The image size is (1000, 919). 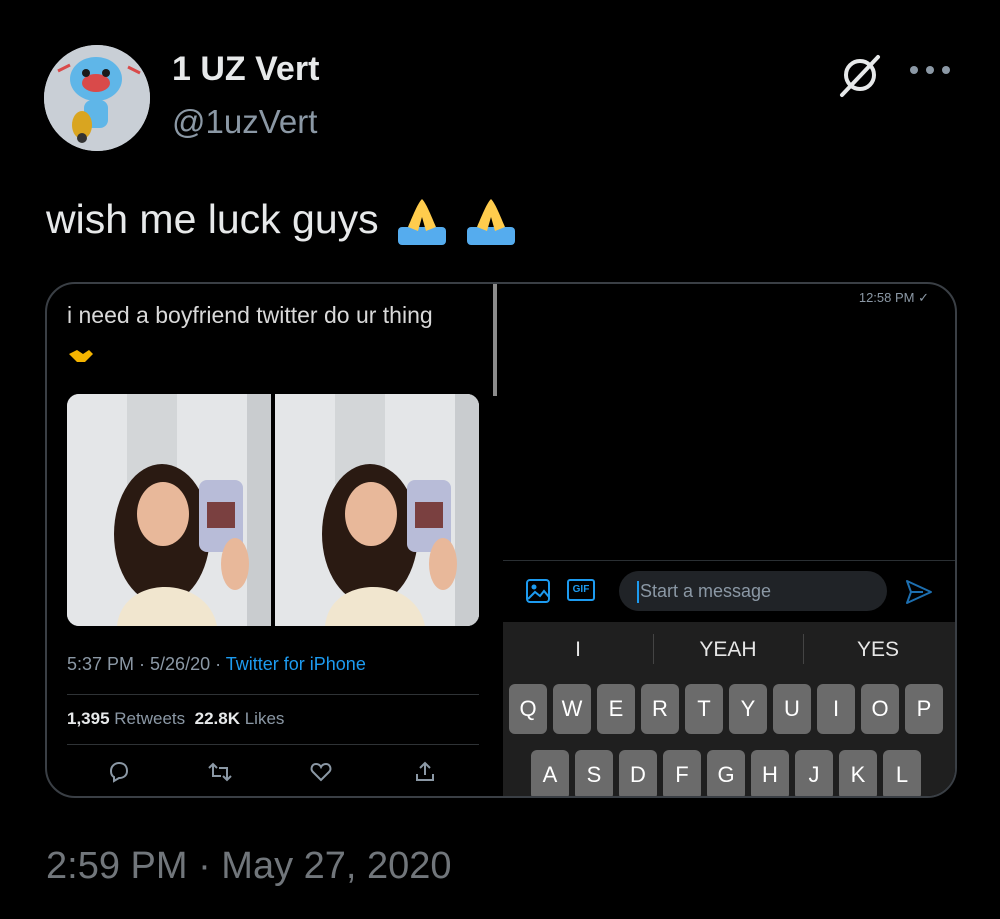 I want to click on text-caret, so click(x=638, y=592).